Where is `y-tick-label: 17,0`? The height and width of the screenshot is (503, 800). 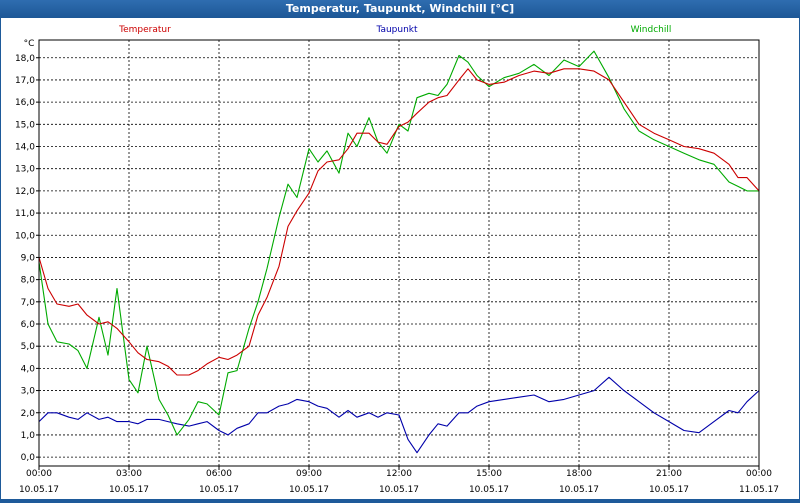
y-tick-label: 17,0 is located at coordinates (25, 81).